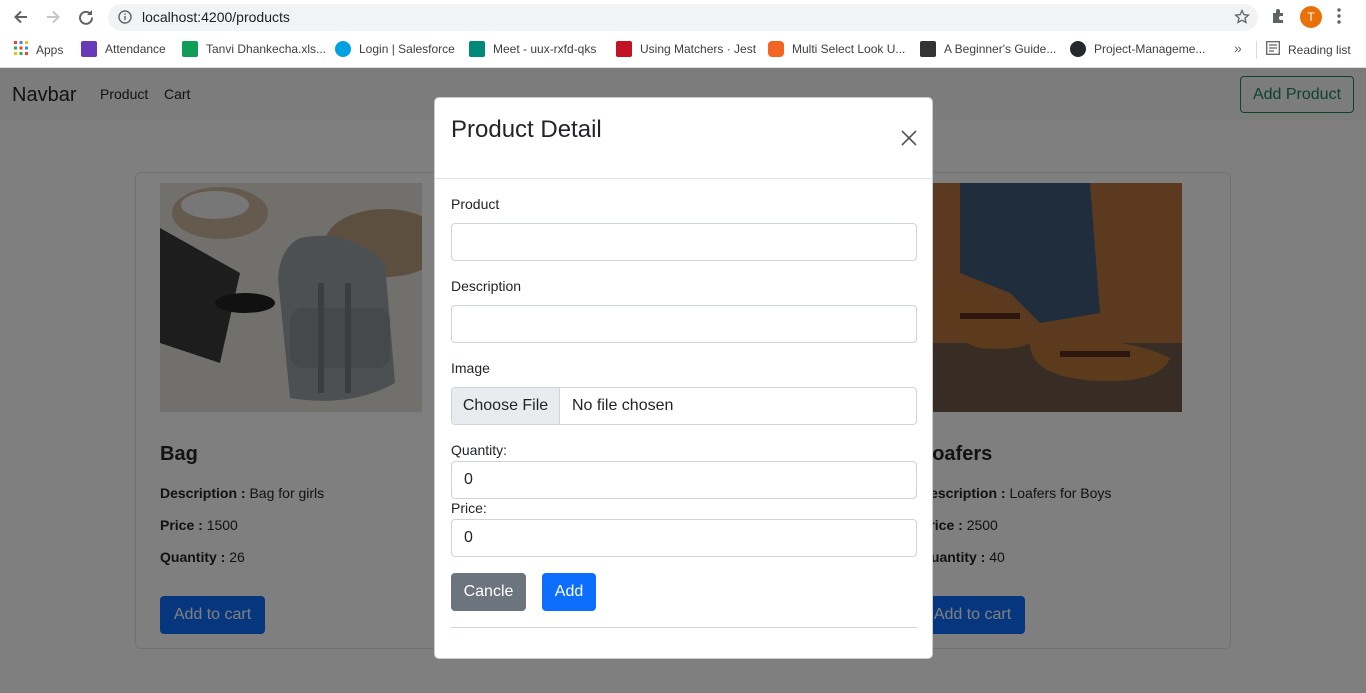 This screenshot has height=693, width=1366. I want to click on product-label: Product, so click(475, 204).